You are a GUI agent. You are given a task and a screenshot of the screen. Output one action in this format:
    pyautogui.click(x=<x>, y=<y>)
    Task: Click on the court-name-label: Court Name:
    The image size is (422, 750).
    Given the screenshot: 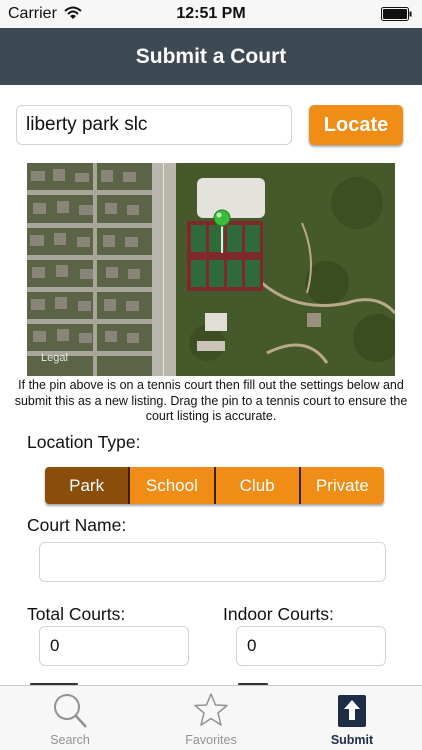 What is the action you would take?
    pyautogui.click(x=77, y=525)
    